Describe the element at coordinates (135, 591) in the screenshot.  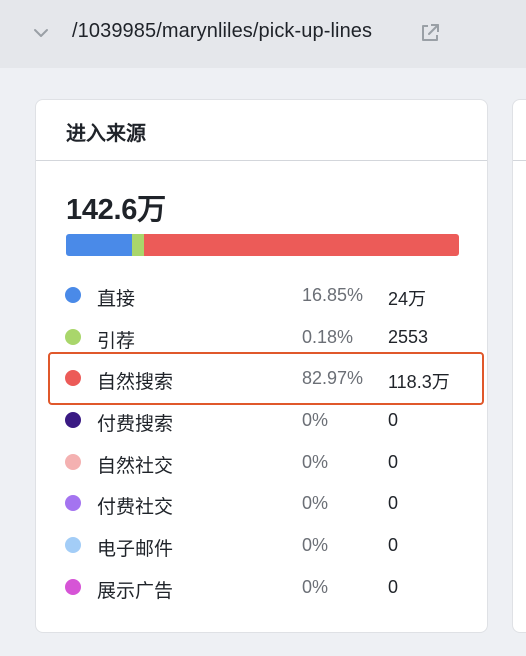
I see `source-label: 展示广告` at that location.